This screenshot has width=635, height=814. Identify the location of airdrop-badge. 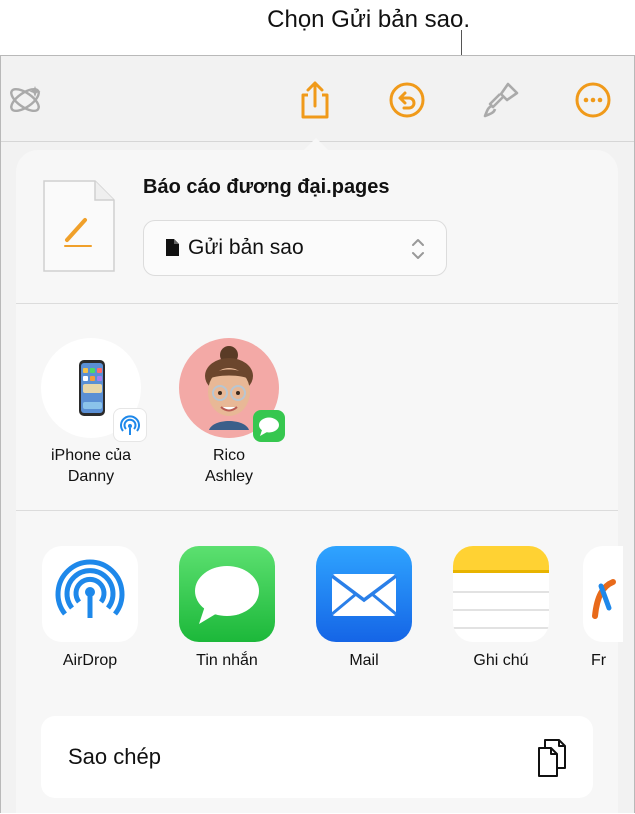
(130, 425).